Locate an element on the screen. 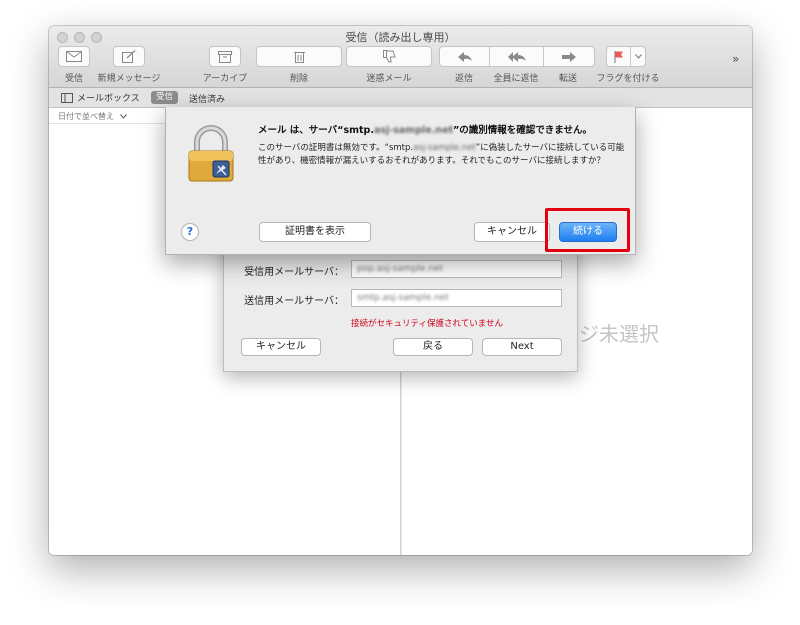 The height and width of the screenshot is (625, 800). setup-cancel-button: キャンセル is located at coordinates (281, 347).